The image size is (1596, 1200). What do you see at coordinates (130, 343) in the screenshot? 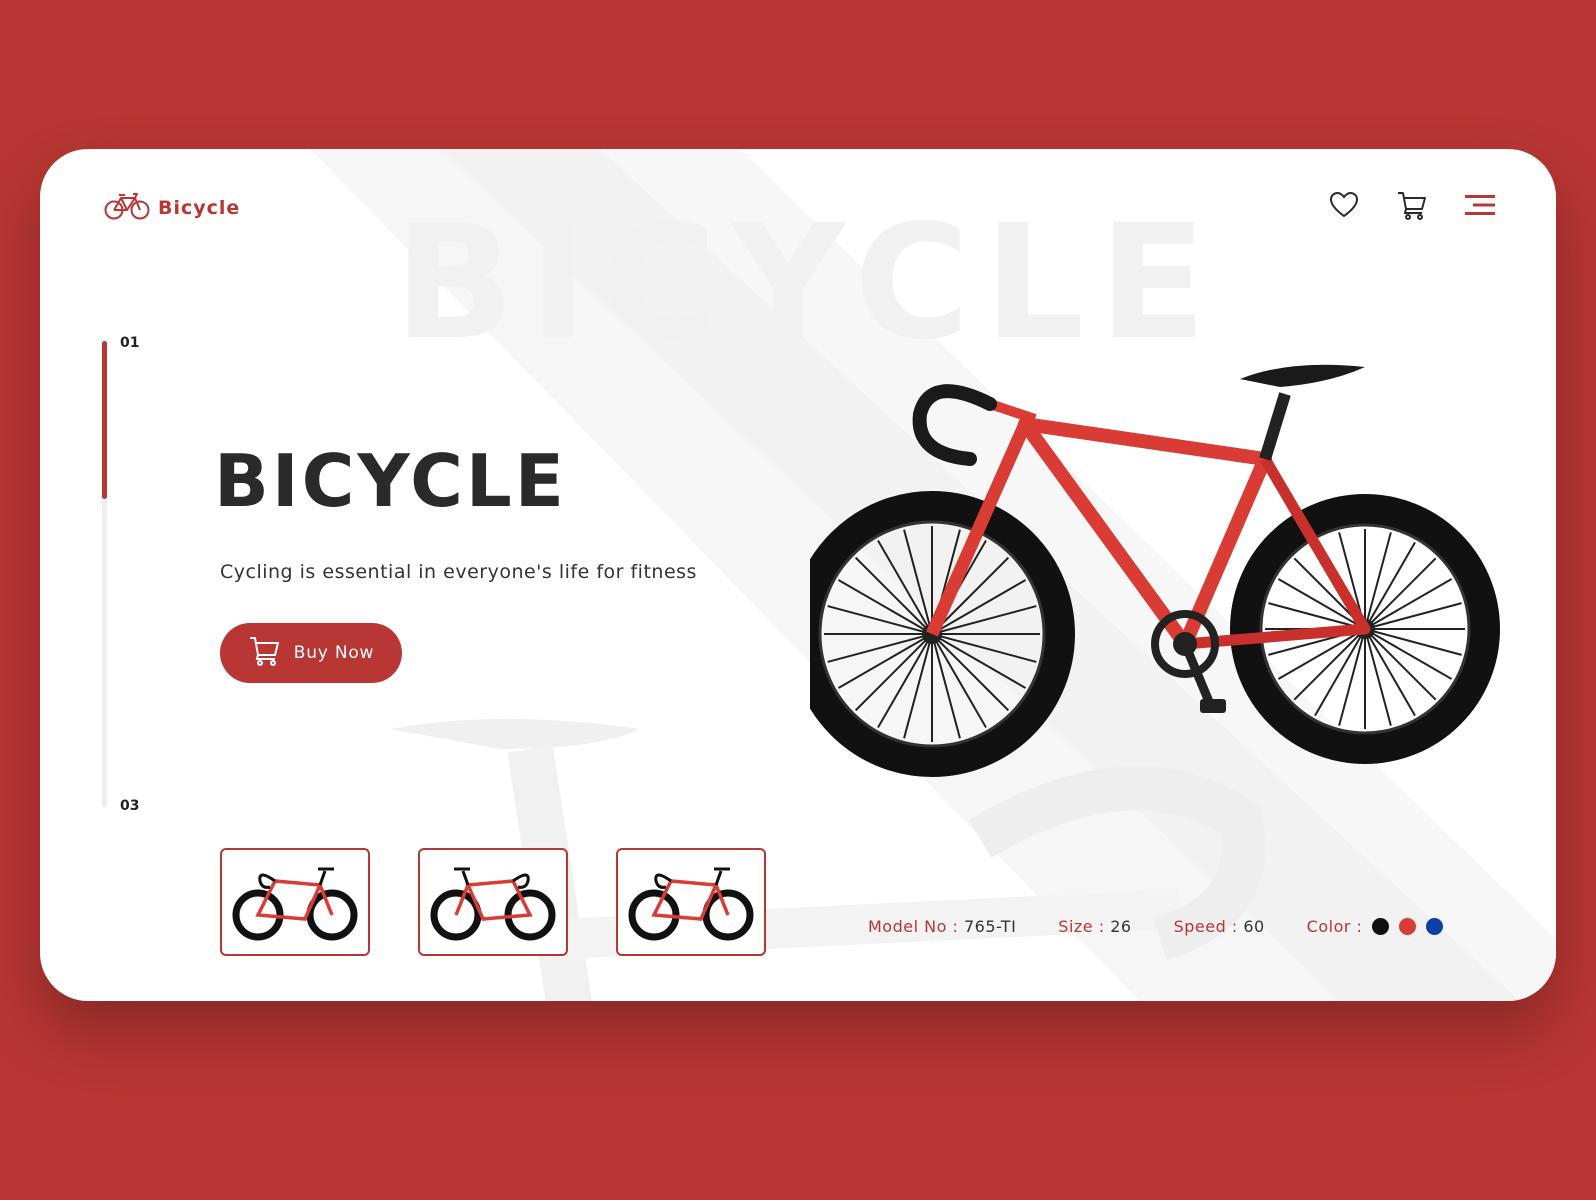
I see `slide-current-number: 01` at bounding box center [130, 343].